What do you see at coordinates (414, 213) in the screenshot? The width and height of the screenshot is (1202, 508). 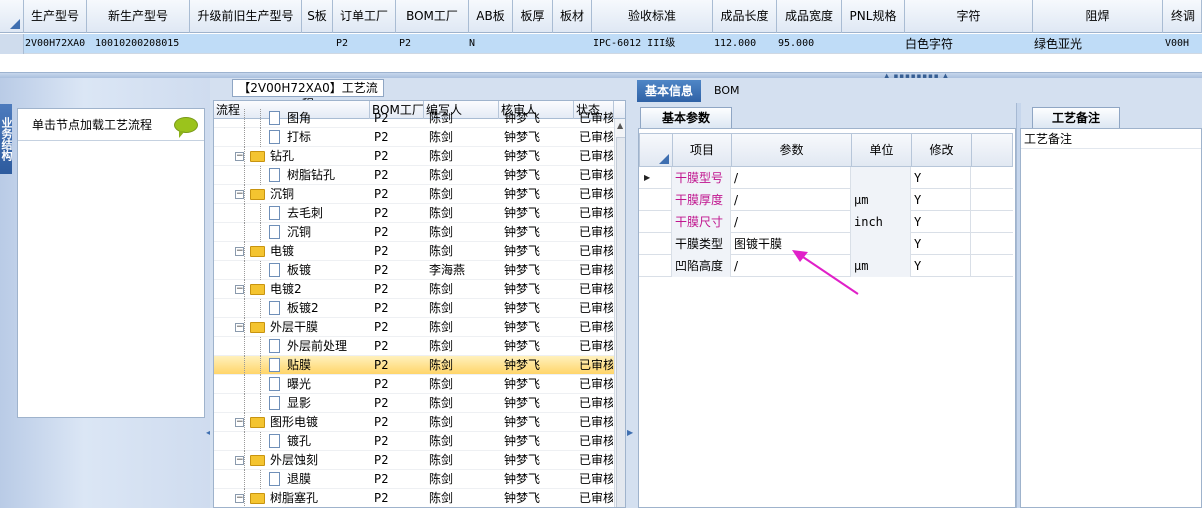 I see `tree-row: 去毛刺 P2 陈剑 钟梦飞 已审核` at bounding box center [414, 213].